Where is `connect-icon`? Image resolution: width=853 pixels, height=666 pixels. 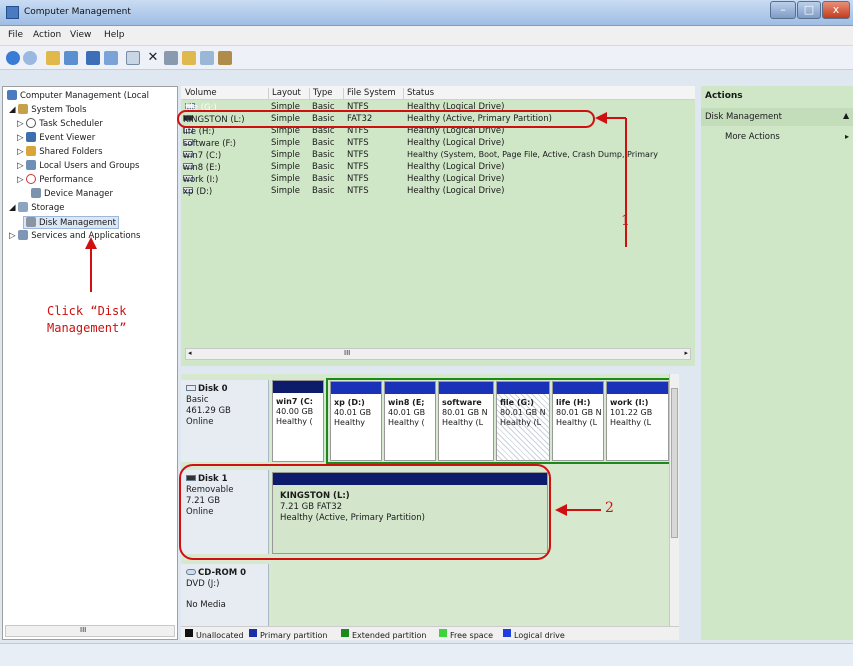
connect-icon is located at coordinates (133, 58).